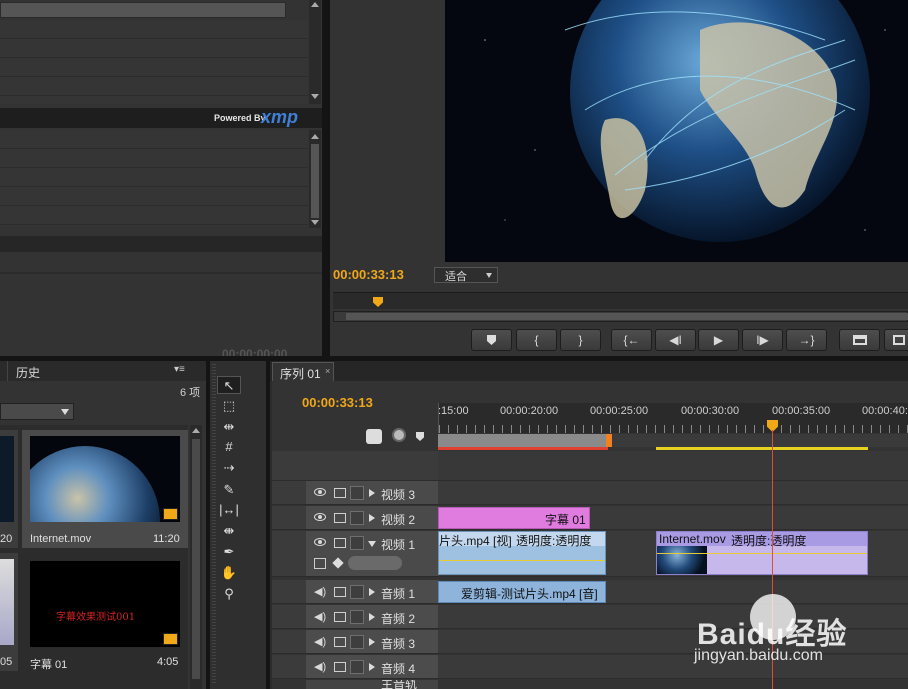 The image size is (908, 689). I want to click on track-lane-video3, so click(673, 493).